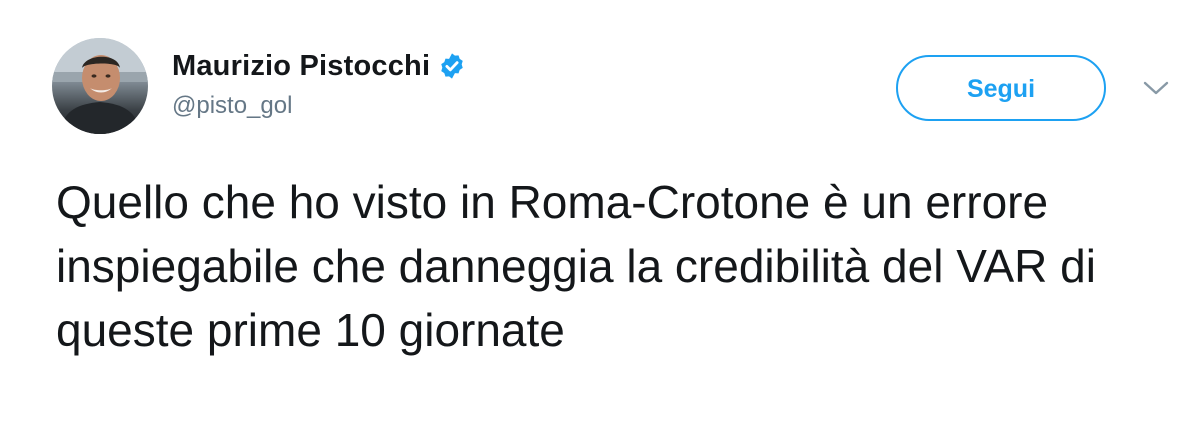 The height and width of the screenshot is (440, 1200). I want to click on tweet-author: Maurizio Pistocchi @pisto_gol, so click(319, 83).